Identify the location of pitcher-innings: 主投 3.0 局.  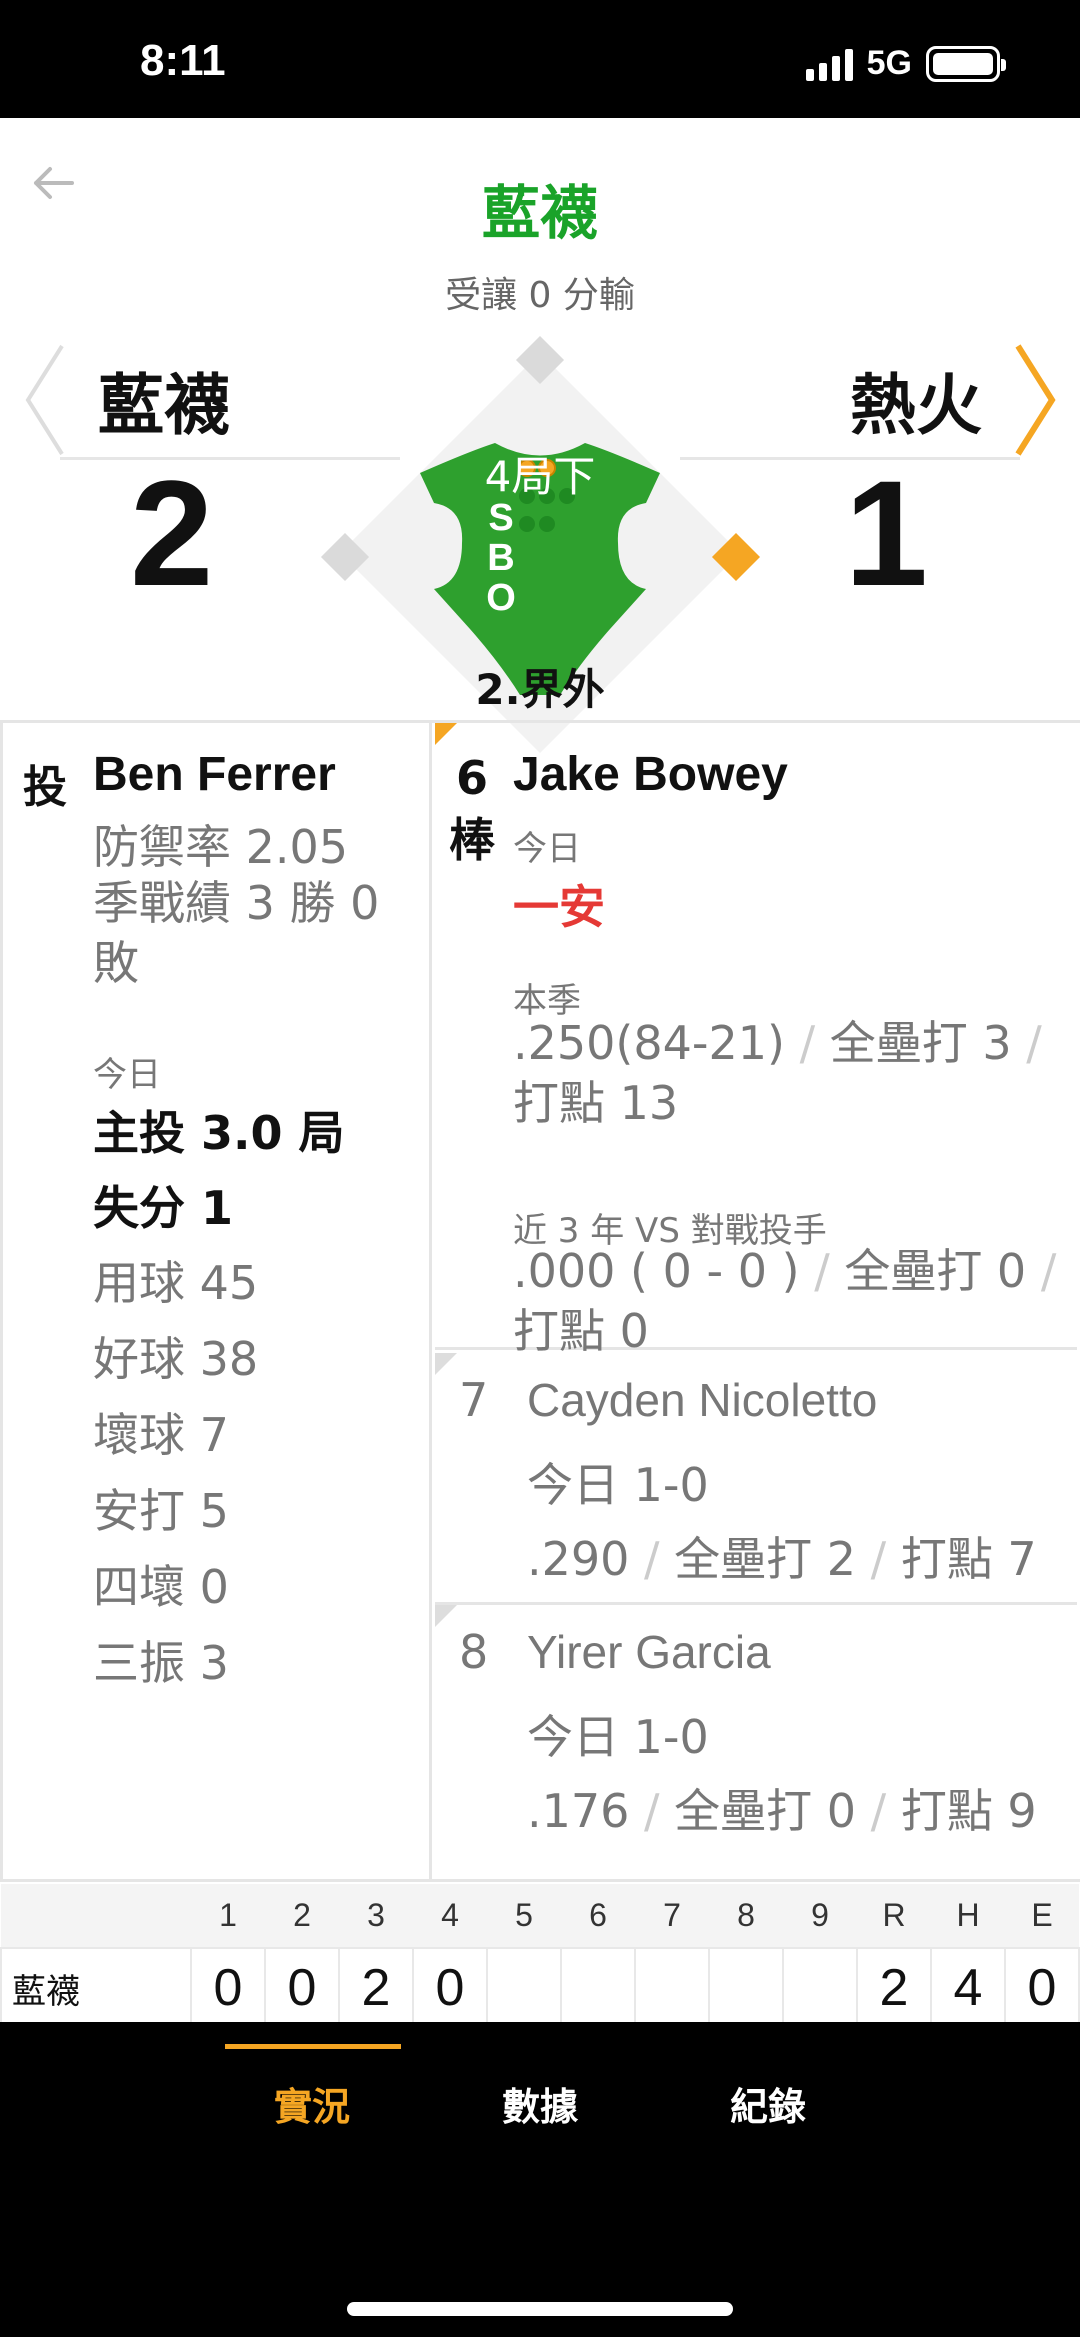
(219, 1133).